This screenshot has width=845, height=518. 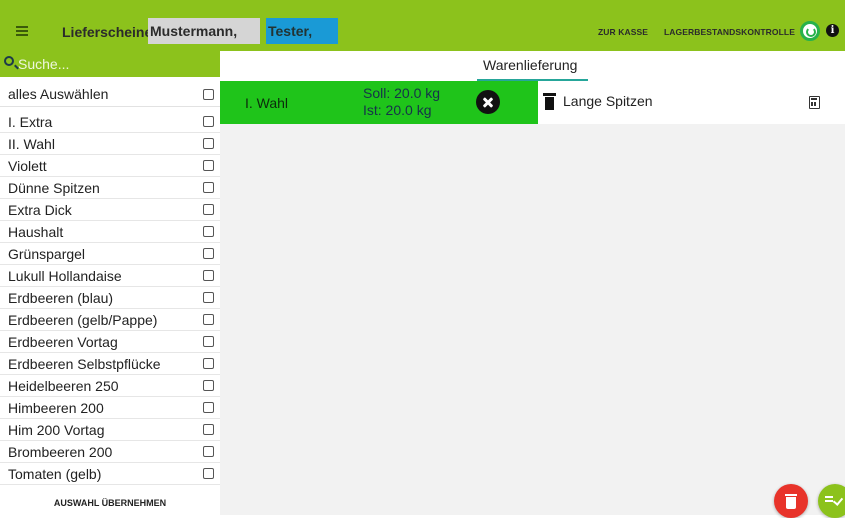 What do you see at coordinates (27, 166) in the screenshot?
I see `list-item-label: Violett` at bounding box center [27, 166].